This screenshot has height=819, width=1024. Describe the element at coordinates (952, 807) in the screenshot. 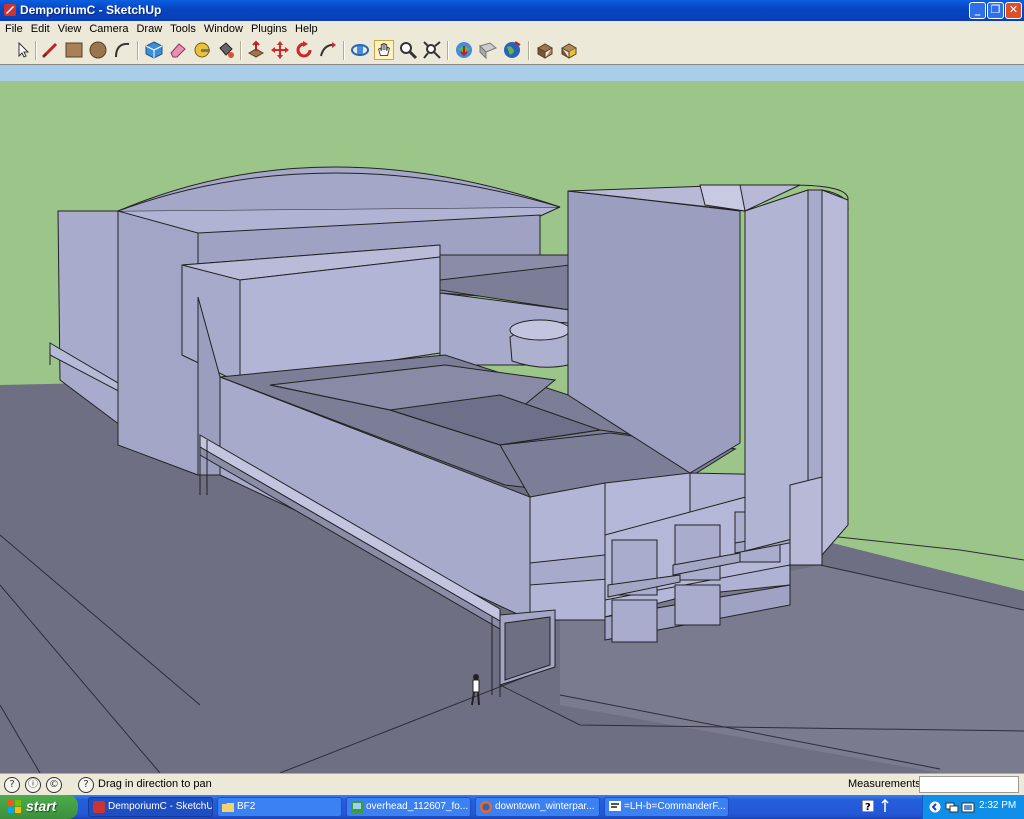

I see `network-tray-icon` at that location.